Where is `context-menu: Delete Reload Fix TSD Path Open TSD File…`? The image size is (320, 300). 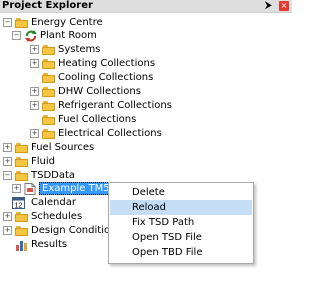
context-menu: Delete Reload Fix TSD Path Open TSD File… is located at coordinates (181, 223).